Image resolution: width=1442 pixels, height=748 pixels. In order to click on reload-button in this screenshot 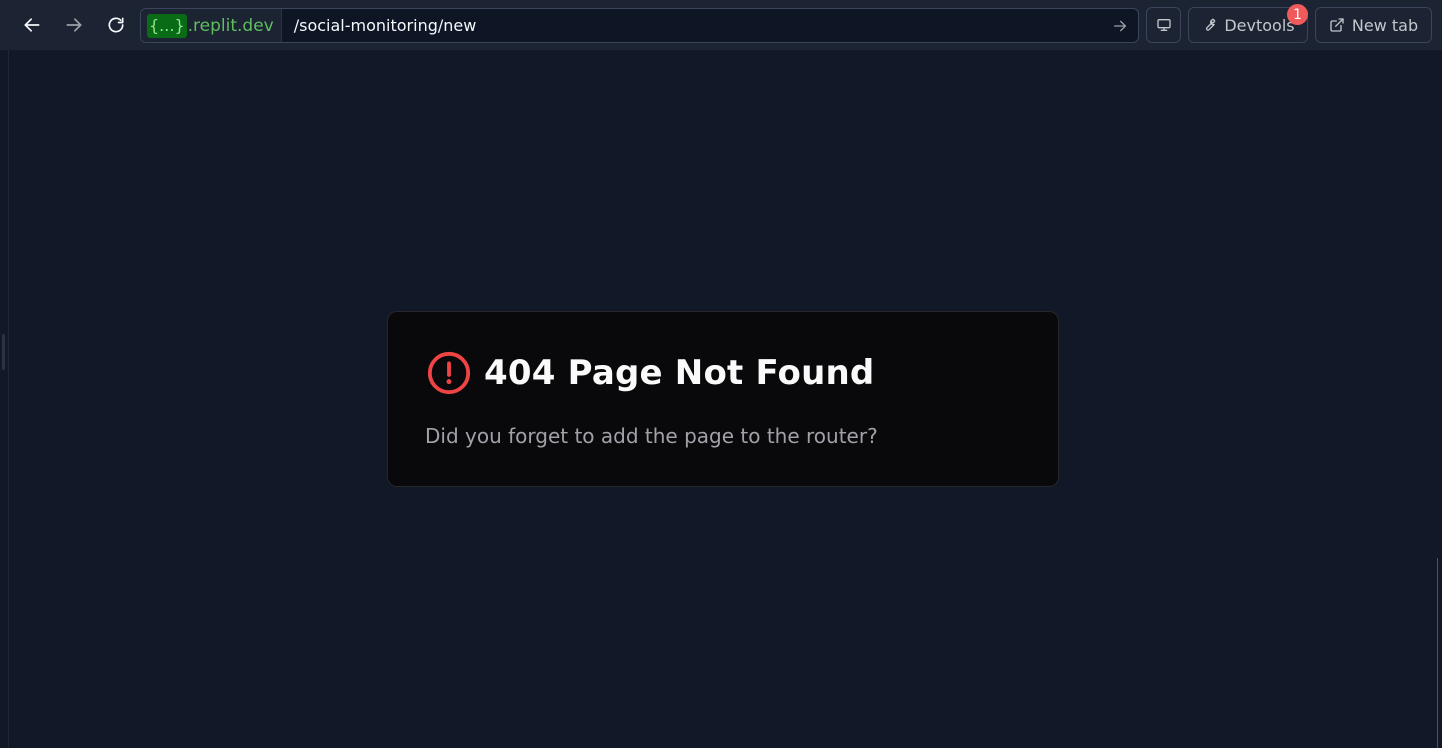, I will do `click(116, 25)`.